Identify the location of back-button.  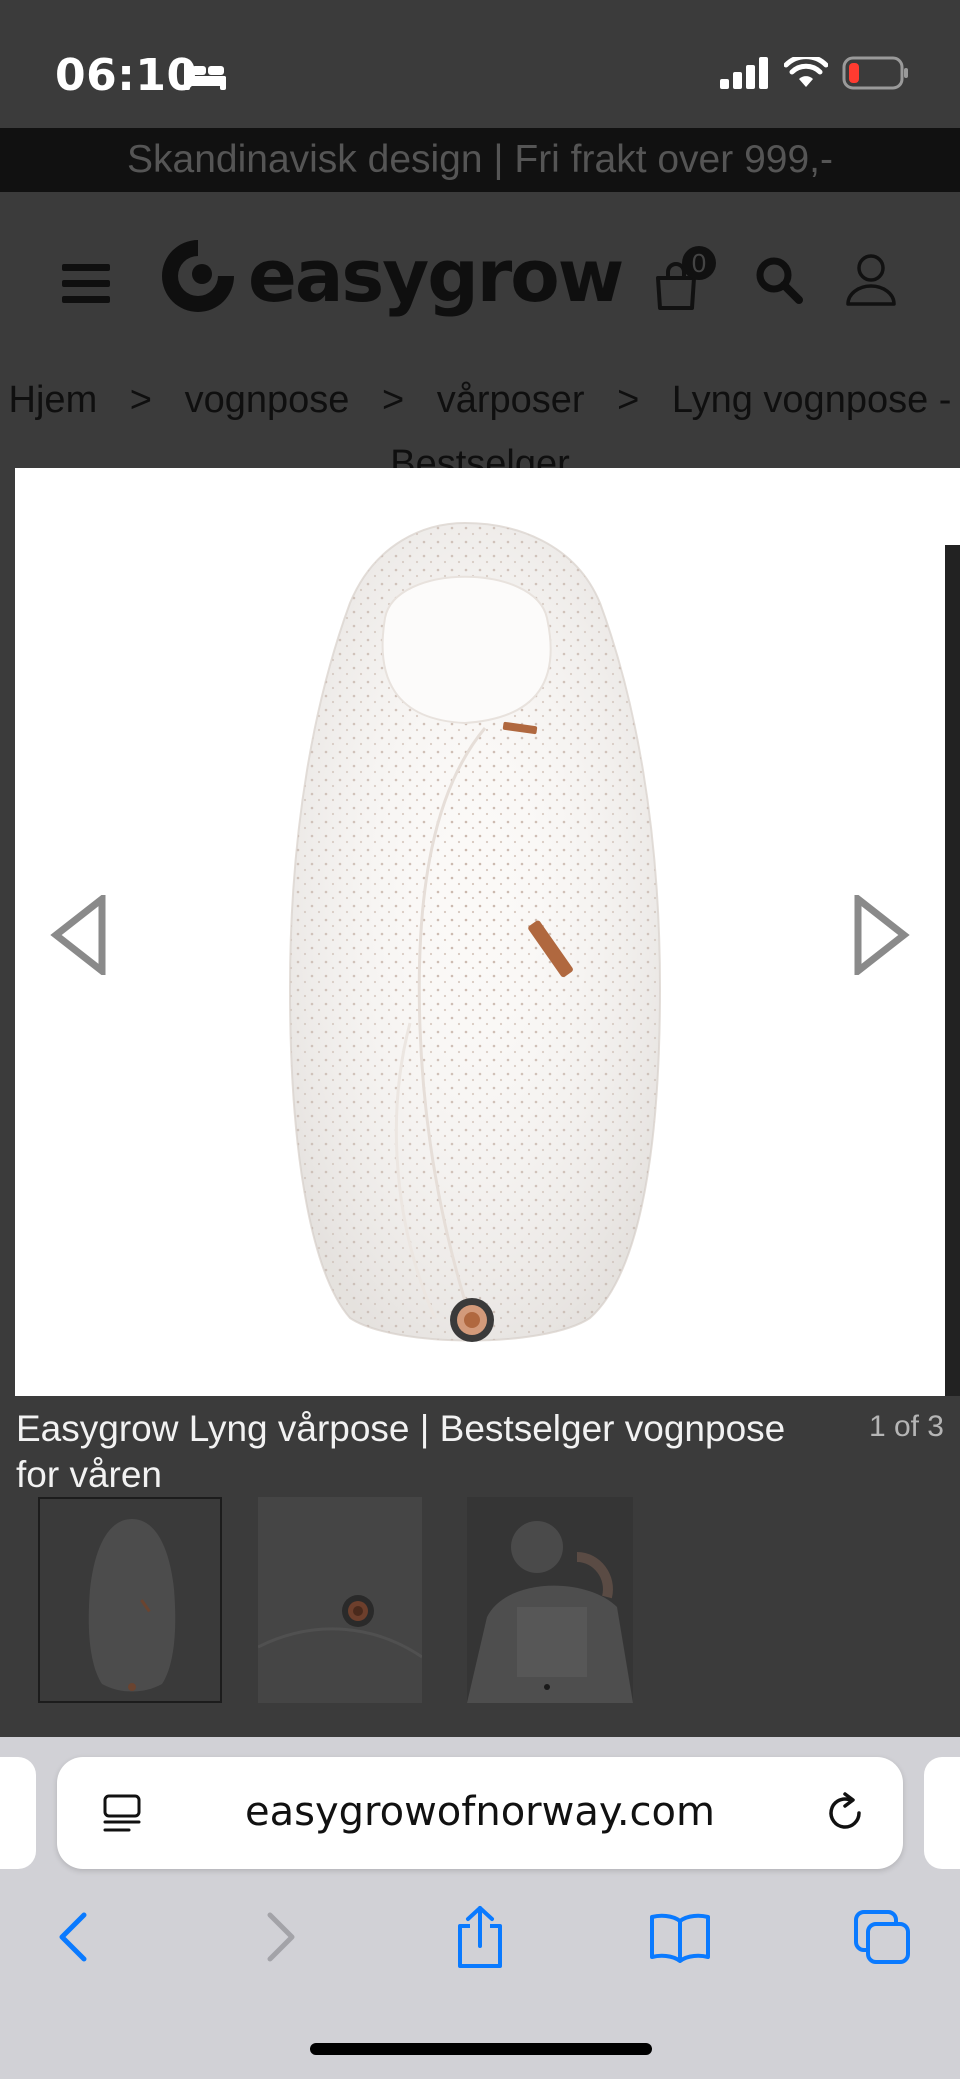
(74, 1937).